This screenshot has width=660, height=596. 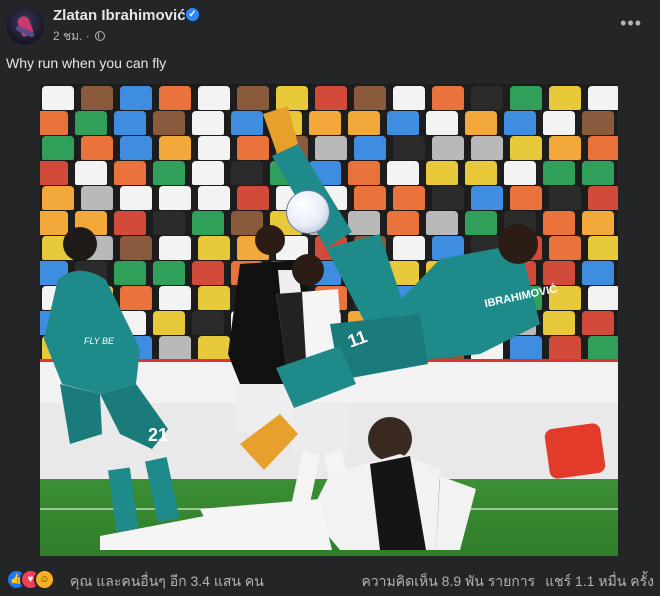 What do you see at coordinates (119, 15) in the screenshot?
I see `author-name: Zlatan Ibrahimović` at bounding box center [119, 15].